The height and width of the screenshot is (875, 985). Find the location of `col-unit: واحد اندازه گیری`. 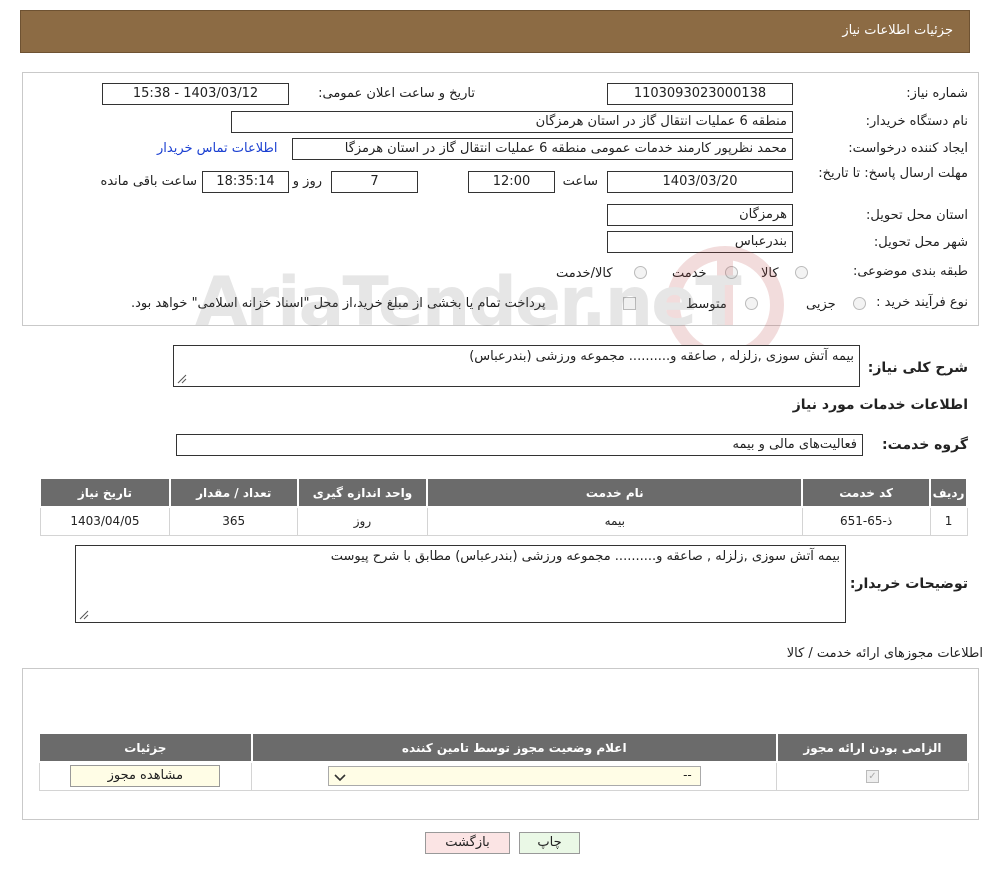

col-unit: واحد اندازه گیری is located at coordinates (362, 492).